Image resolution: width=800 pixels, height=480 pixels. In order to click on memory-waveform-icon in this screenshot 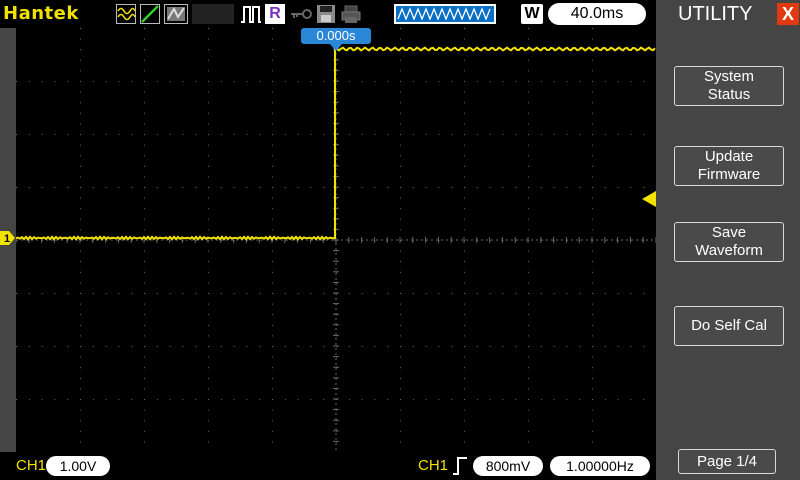, I will do `click(445, 14)`.